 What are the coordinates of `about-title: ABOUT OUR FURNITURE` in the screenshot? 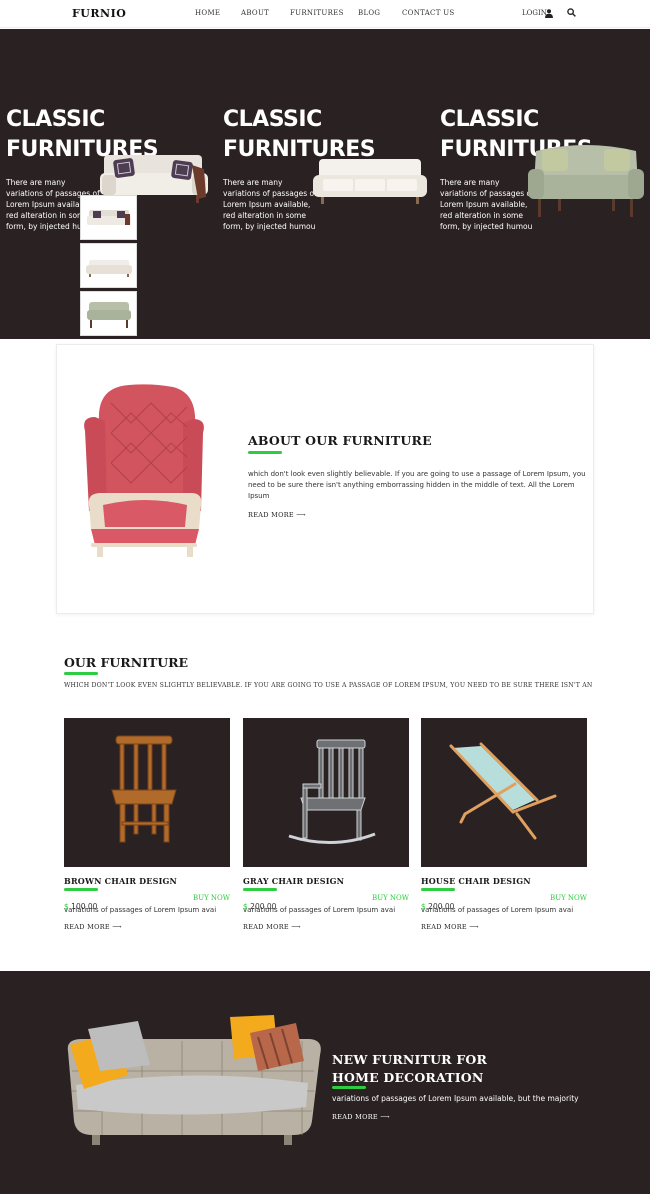 It's located at (340, 440).